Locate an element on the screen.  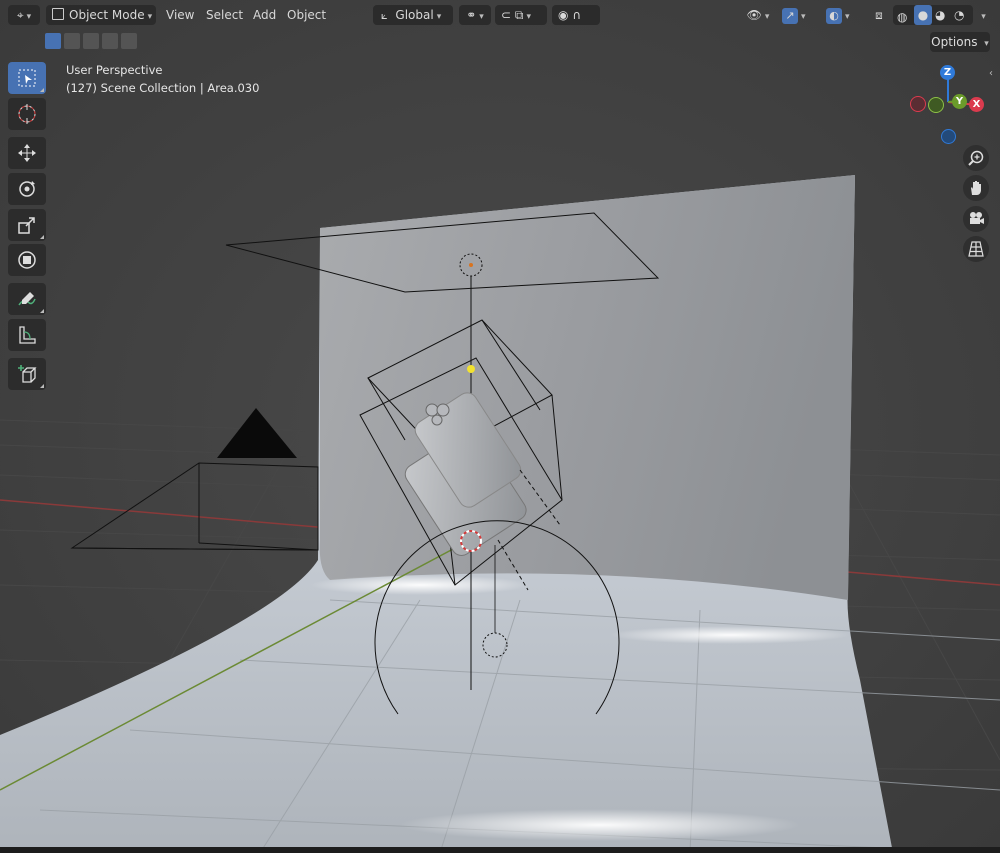
material-shading-icon: ◕ is located at coordinates (940, 15).